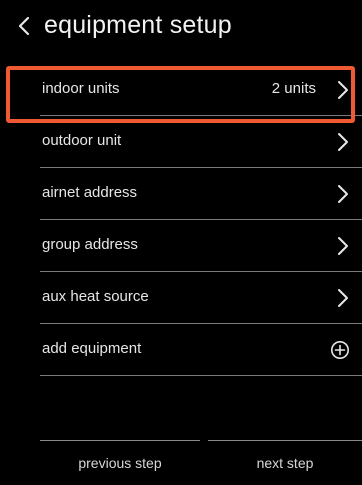 The image size is (362, 485). Describe the element at coordinates (293, 88) in the screenshot. I see `list-item-value: 2 units` at that location.